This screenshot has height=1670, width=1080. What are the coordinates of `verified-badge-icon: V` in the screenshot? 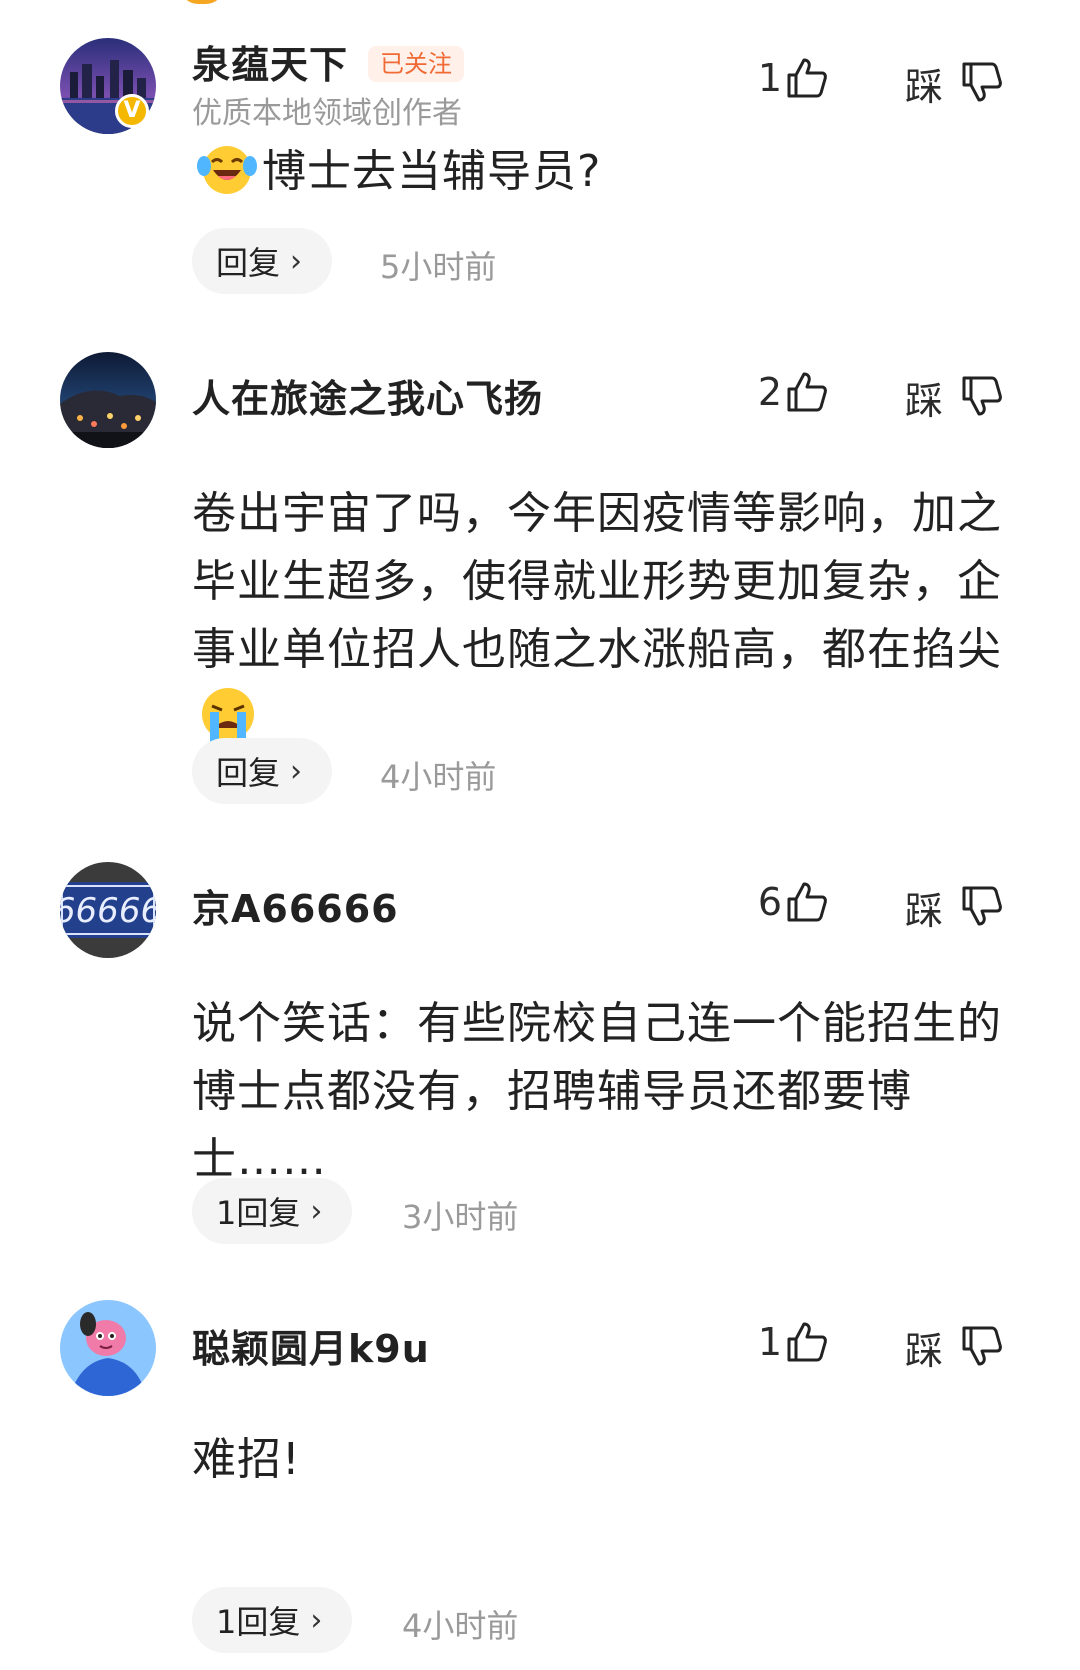 It's located at (132, 111).